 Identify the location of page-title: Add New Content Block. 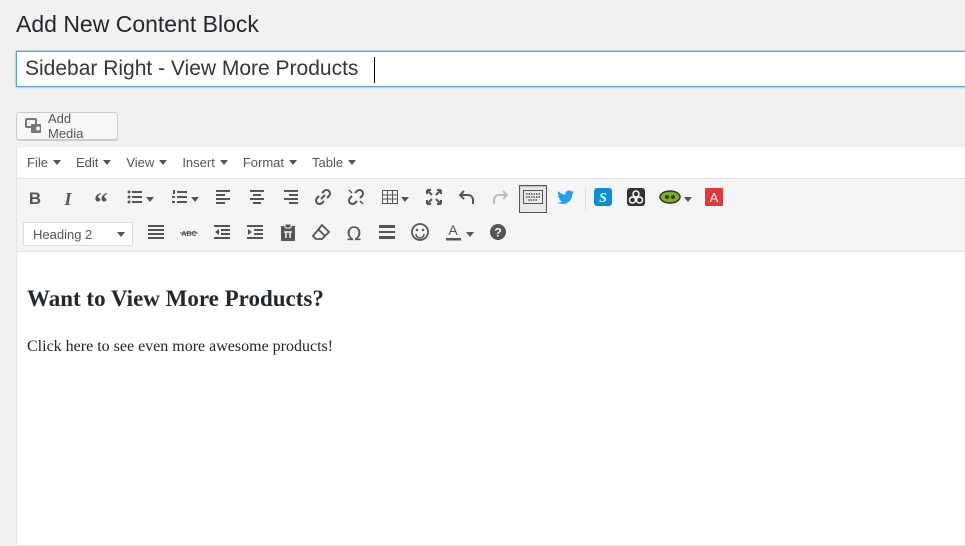
(137, 24).